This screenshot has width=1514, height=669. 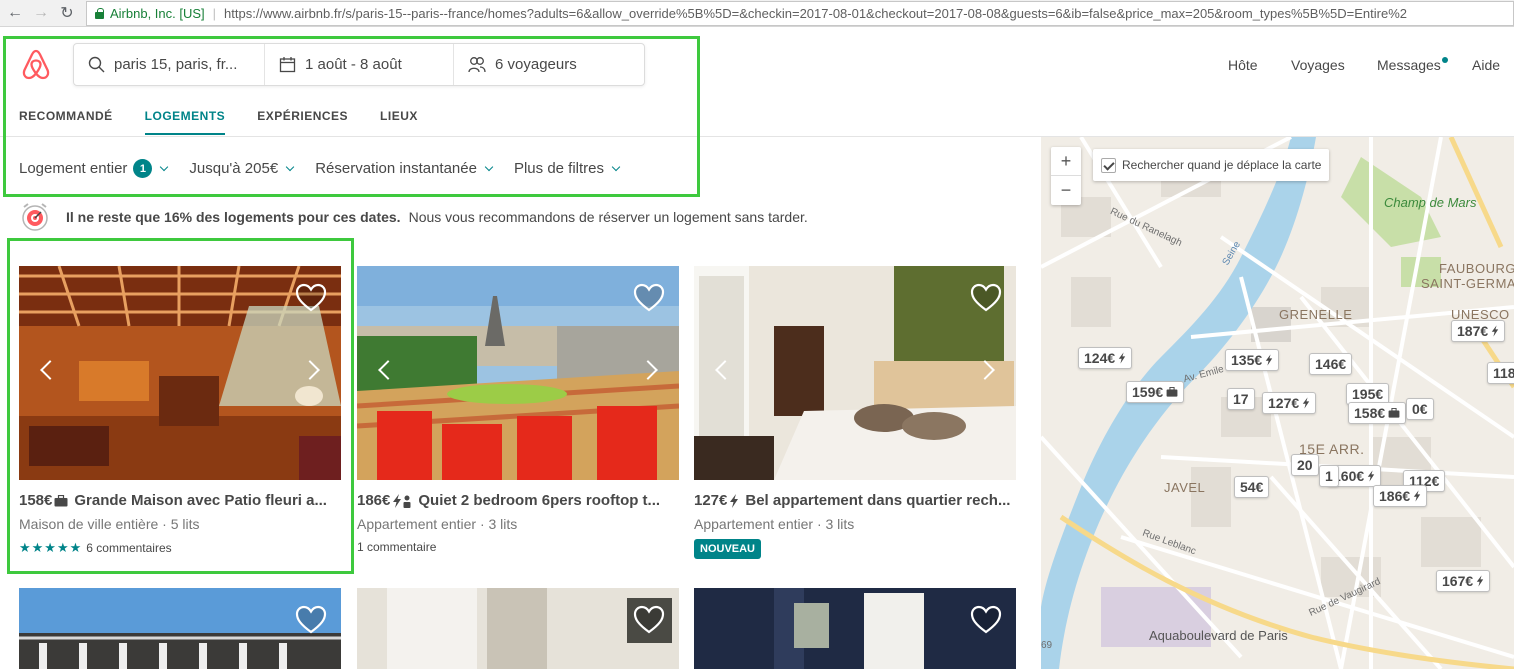 What do you see at coordinates (397, 547) in the screenshot?
I see `review-count: 1 commentaire` at bounding box center [397, 547].